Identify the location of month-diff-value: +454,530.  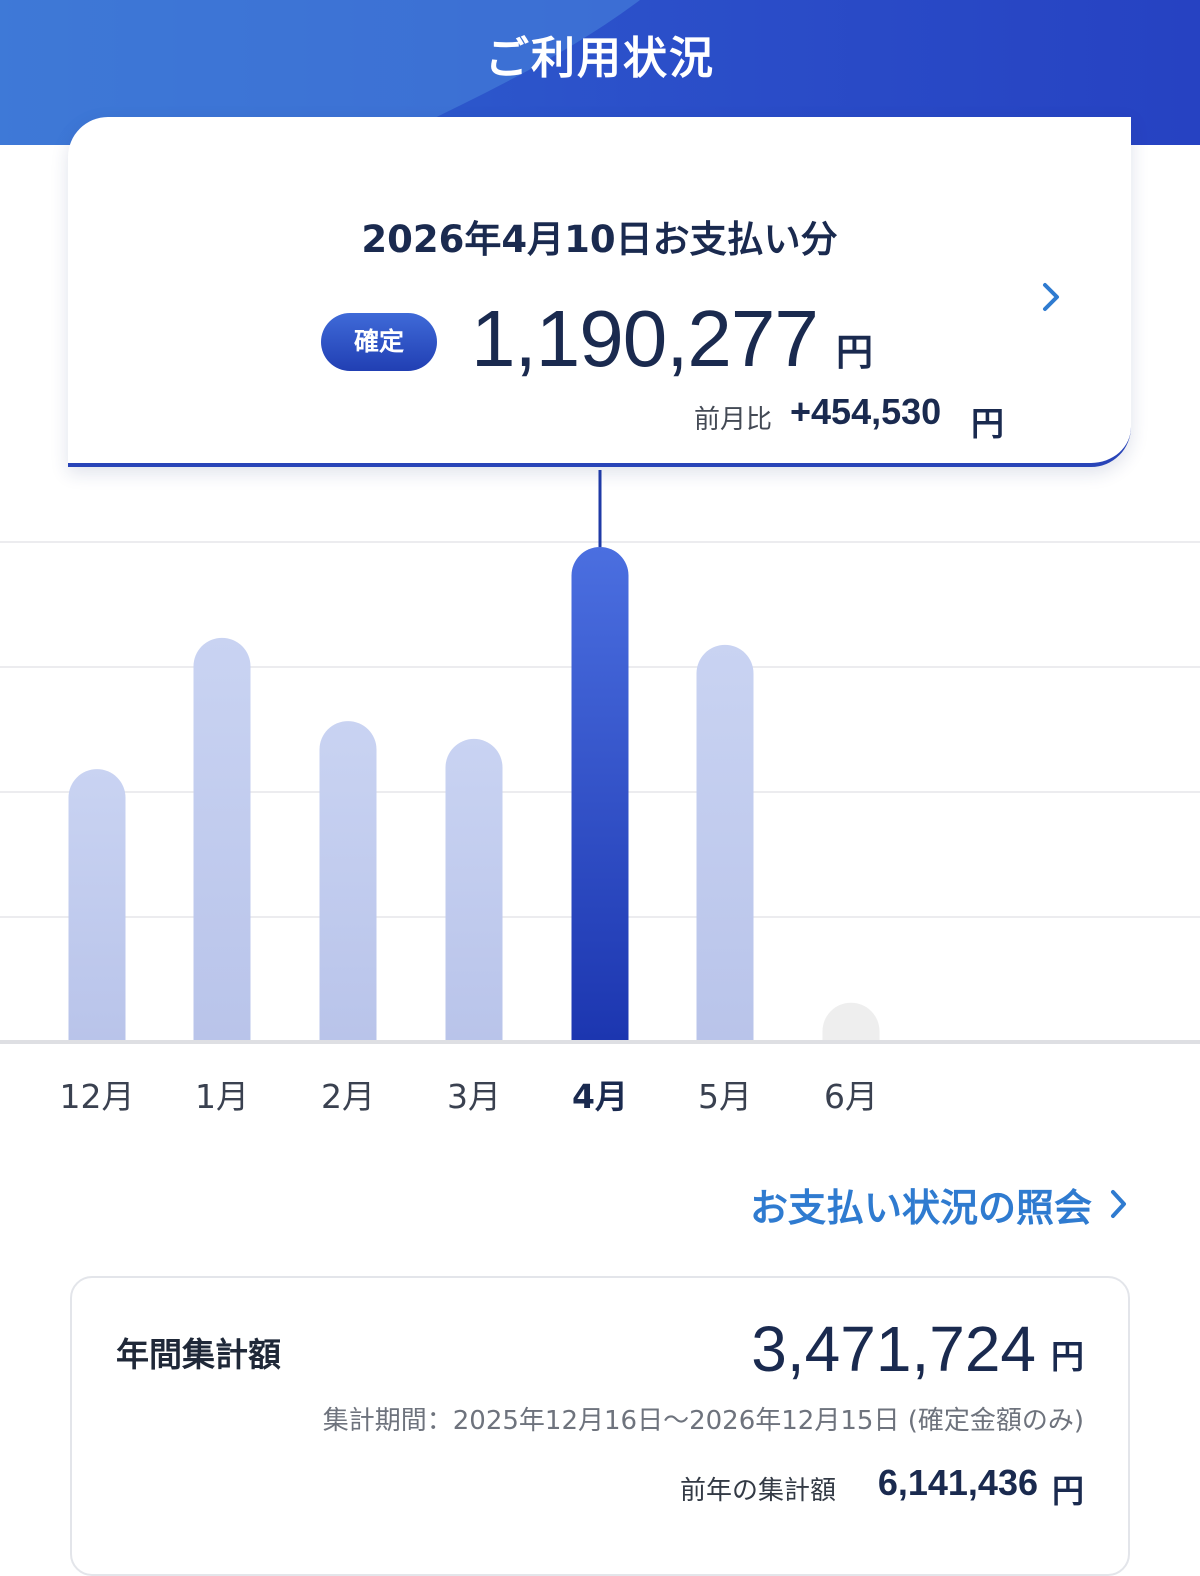
(866, 411).